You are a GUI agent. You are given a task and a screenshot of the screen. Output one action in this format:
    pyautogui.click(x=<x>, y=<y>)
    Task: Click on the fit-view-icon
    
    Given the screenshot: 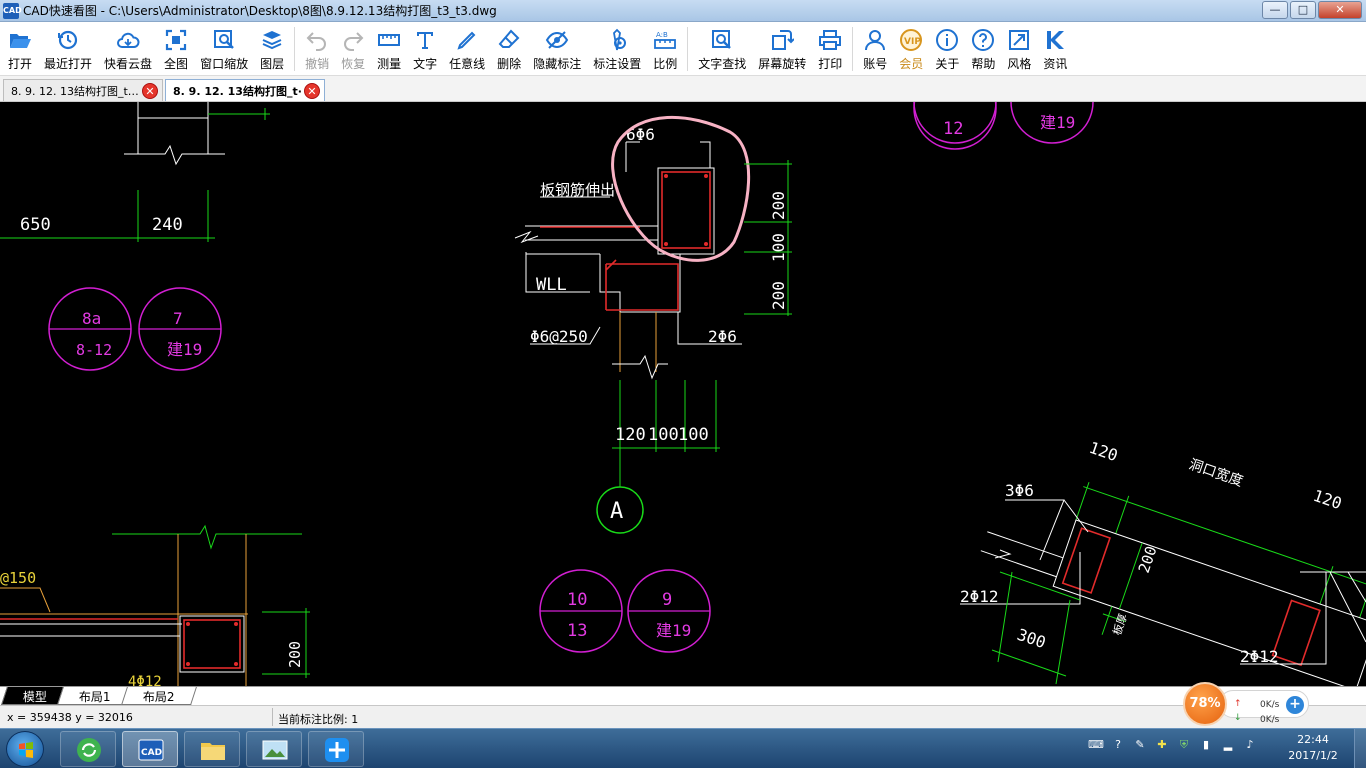 What is the action you would take?
    pyautogui.click(x=176, y=40)
    